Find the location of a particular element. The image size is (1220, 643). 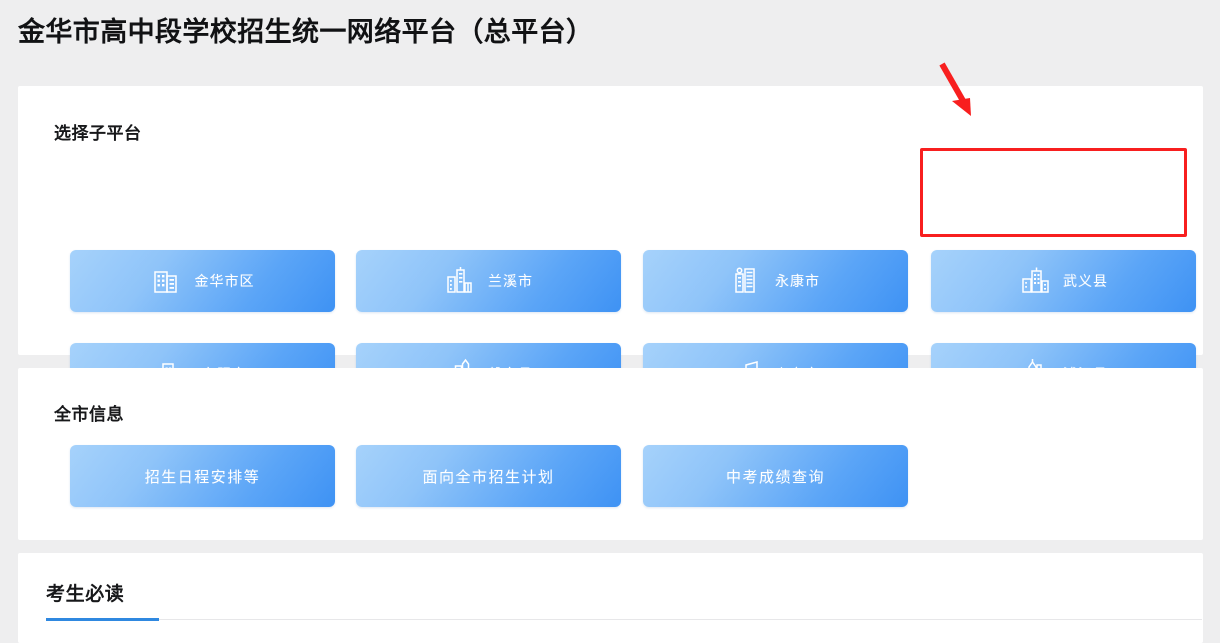

sub-platform-button-wuyi: 武义县 is located at coordinates (1063, 281).